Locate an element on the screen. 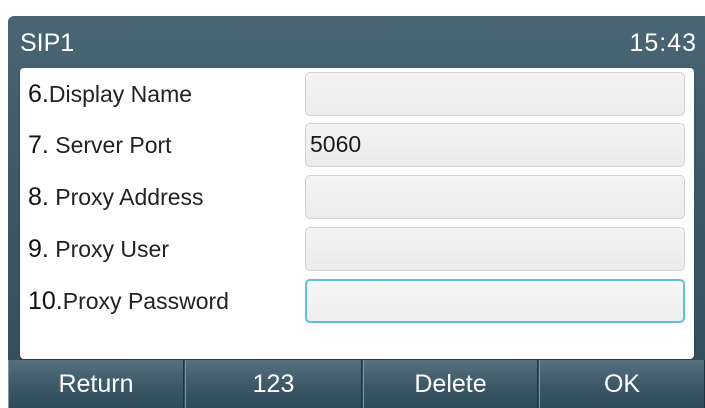 This screenshot has width=705, height=408. row-label: Server Port is located at coordinates (113, 145).